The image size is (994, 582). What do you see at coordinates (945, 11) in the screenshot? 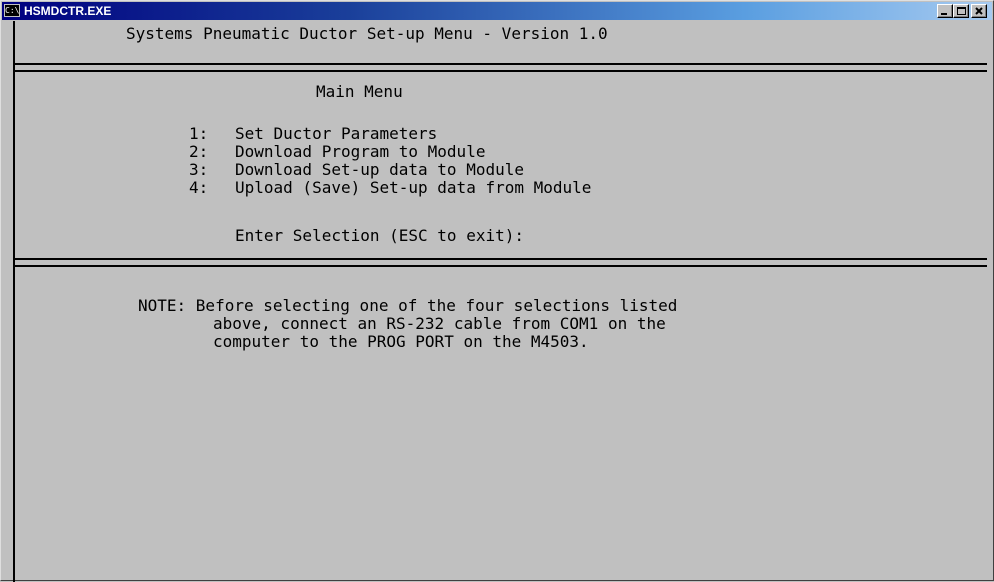
I see `minimize-icon` at bounding box center [945, 11].